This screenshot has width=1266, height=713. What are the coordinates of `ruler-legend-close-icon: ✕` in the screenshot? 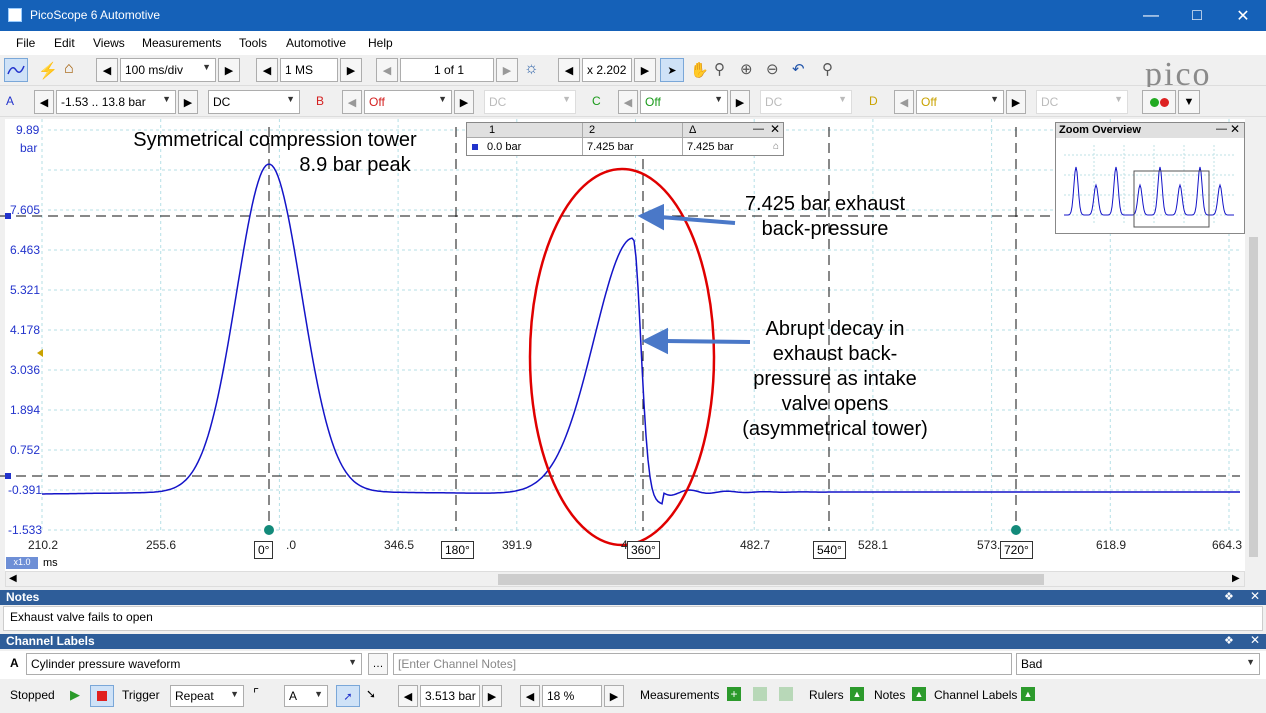 It's located at (775, 129).